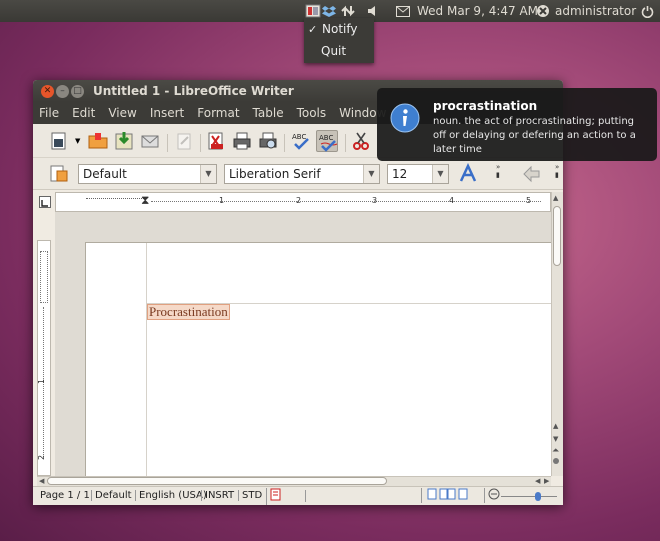 The image size is (660, 541). I want to click on info-icon, so click(405, 119).